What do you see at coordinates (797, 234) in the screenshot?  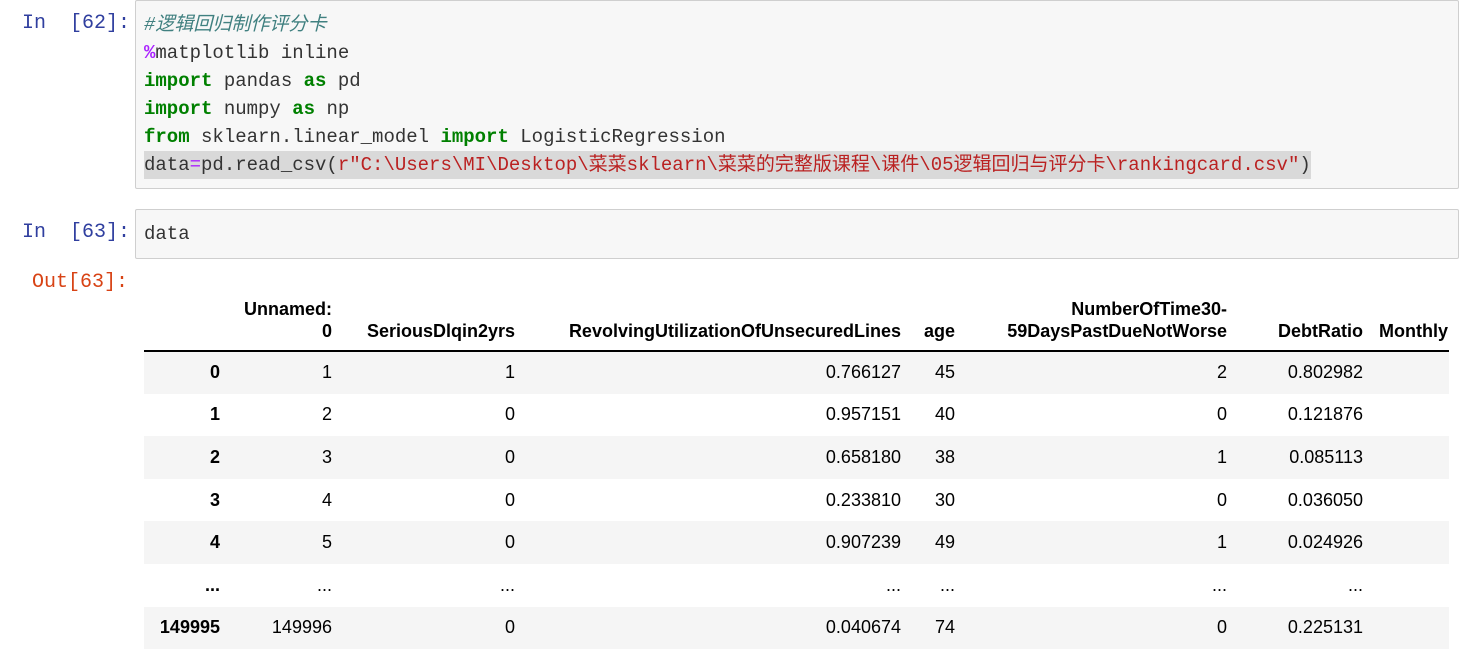 I see `code-cell-63: data` at bounding box center [797, 234].